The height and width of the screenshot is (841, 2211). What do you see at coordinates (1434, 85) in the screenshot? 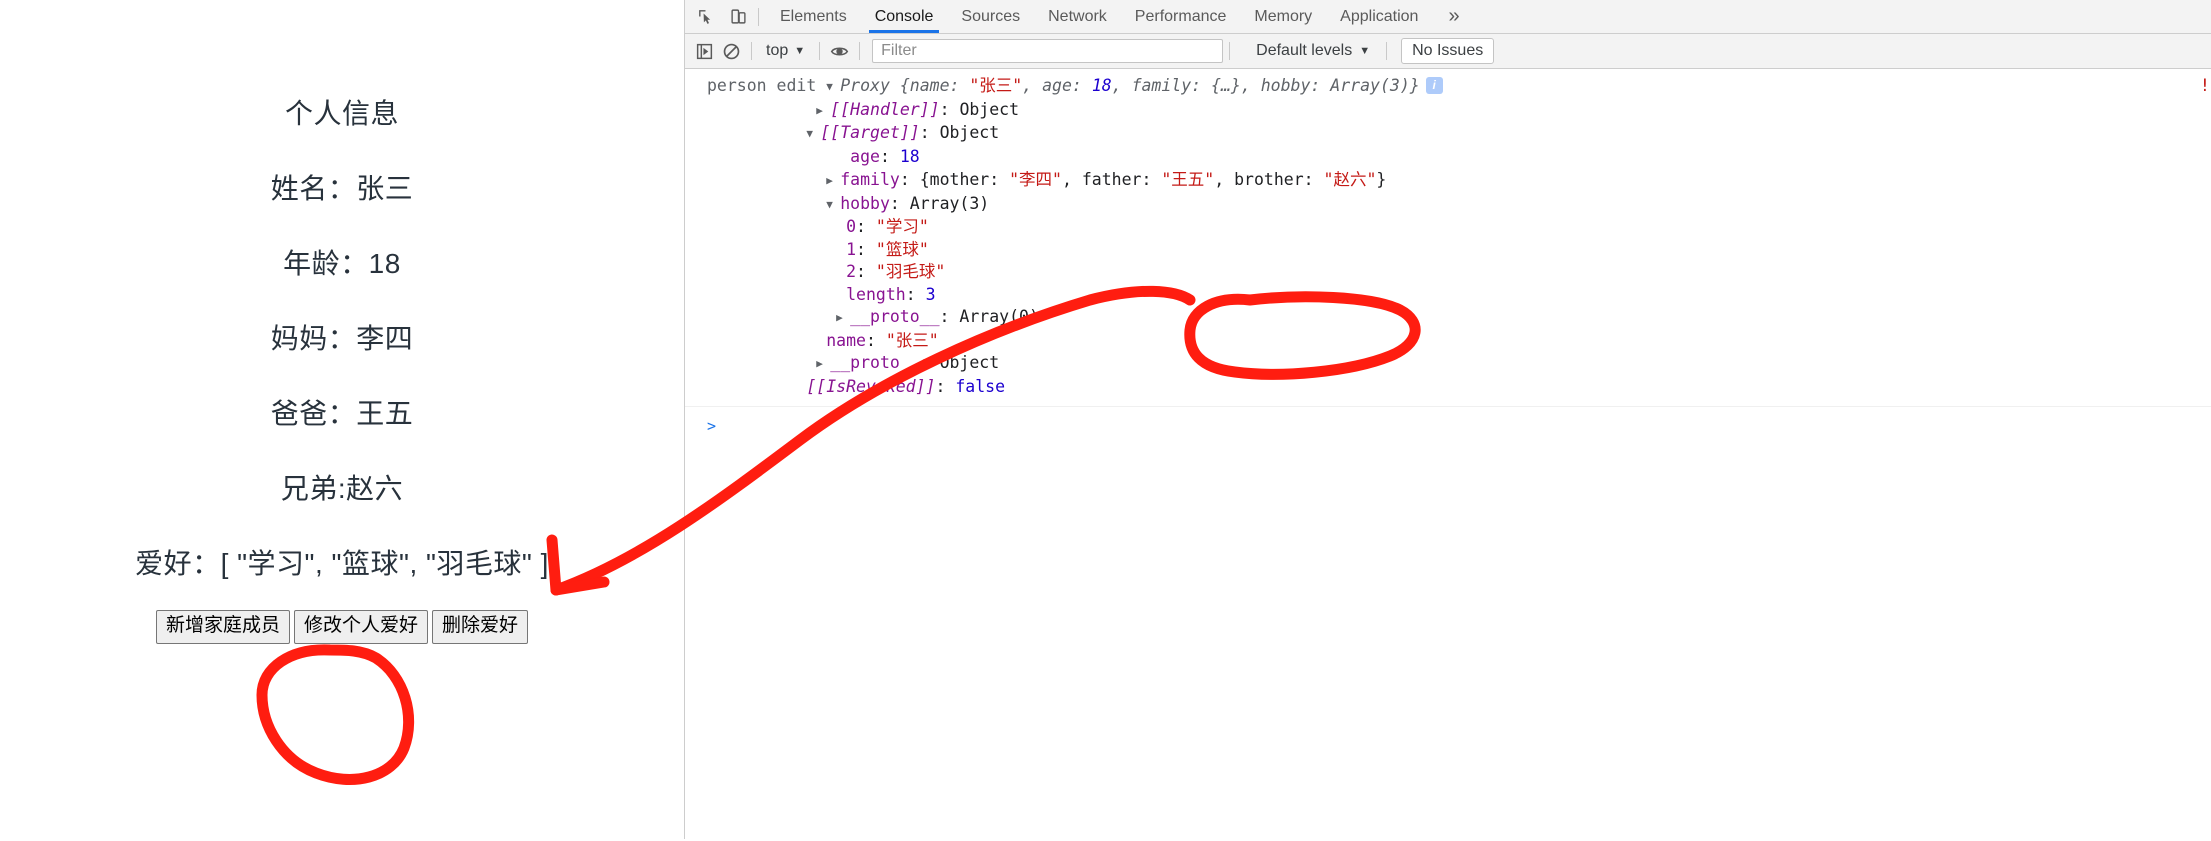
I see `info-badge-icon: i` at bounding box center [1434, 85].